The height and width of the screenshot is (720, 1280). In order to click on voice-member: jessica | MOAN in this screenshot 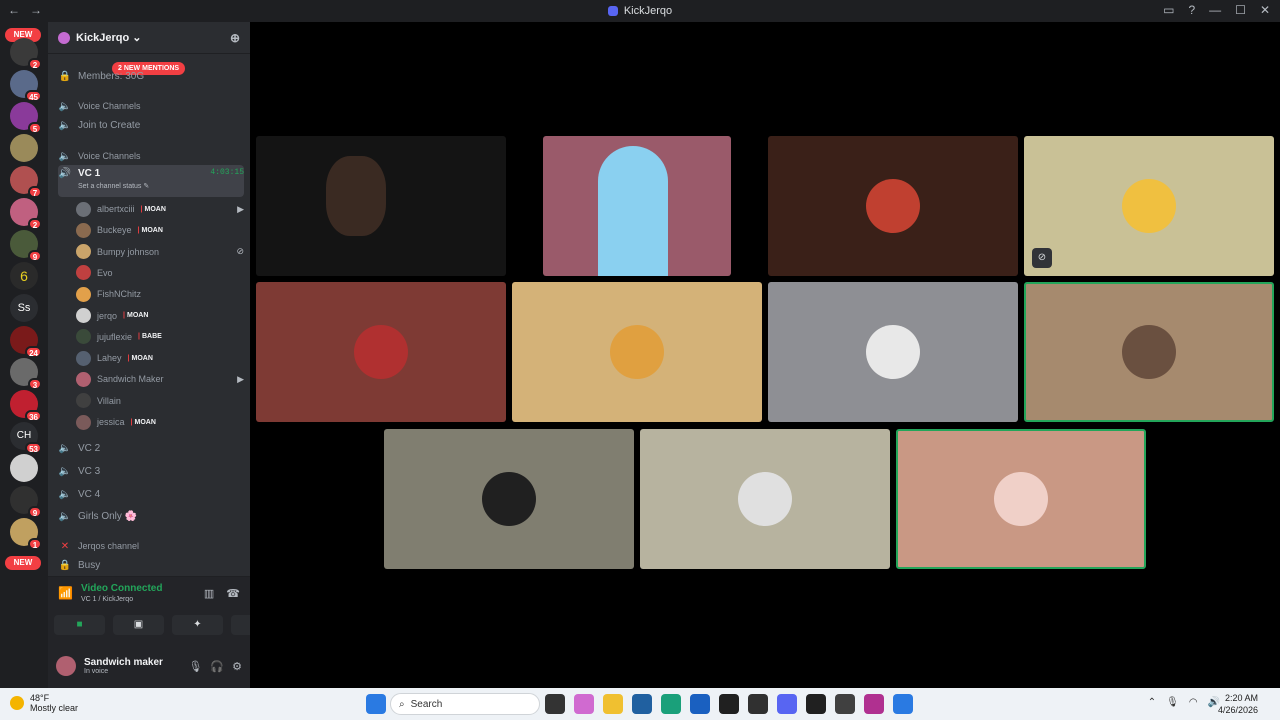, I will do `click(160, 422)`.